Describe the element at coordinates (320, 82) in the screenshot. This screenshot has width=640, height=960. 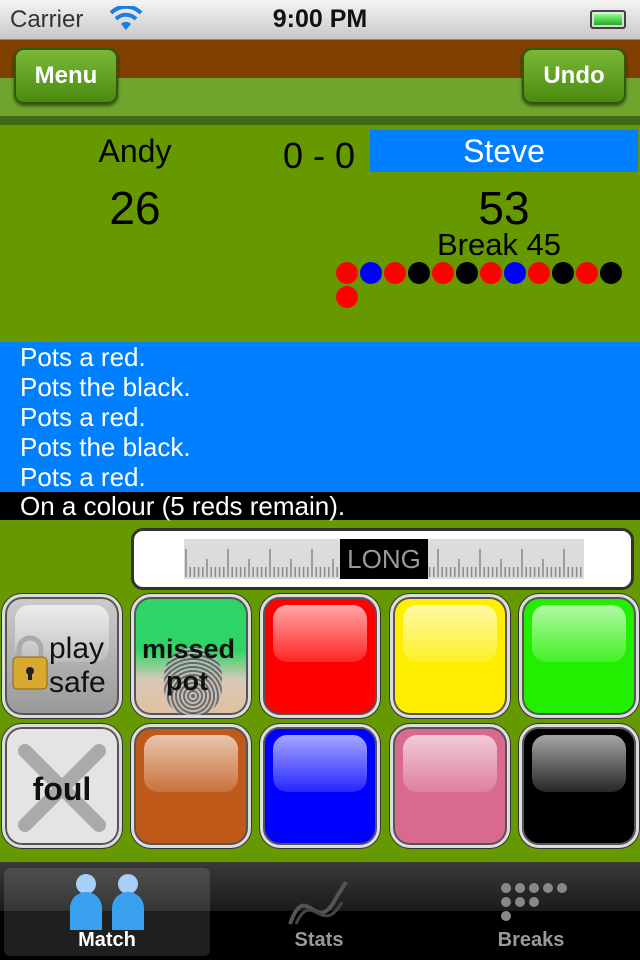
I see `header: Menu Undo` at that location.